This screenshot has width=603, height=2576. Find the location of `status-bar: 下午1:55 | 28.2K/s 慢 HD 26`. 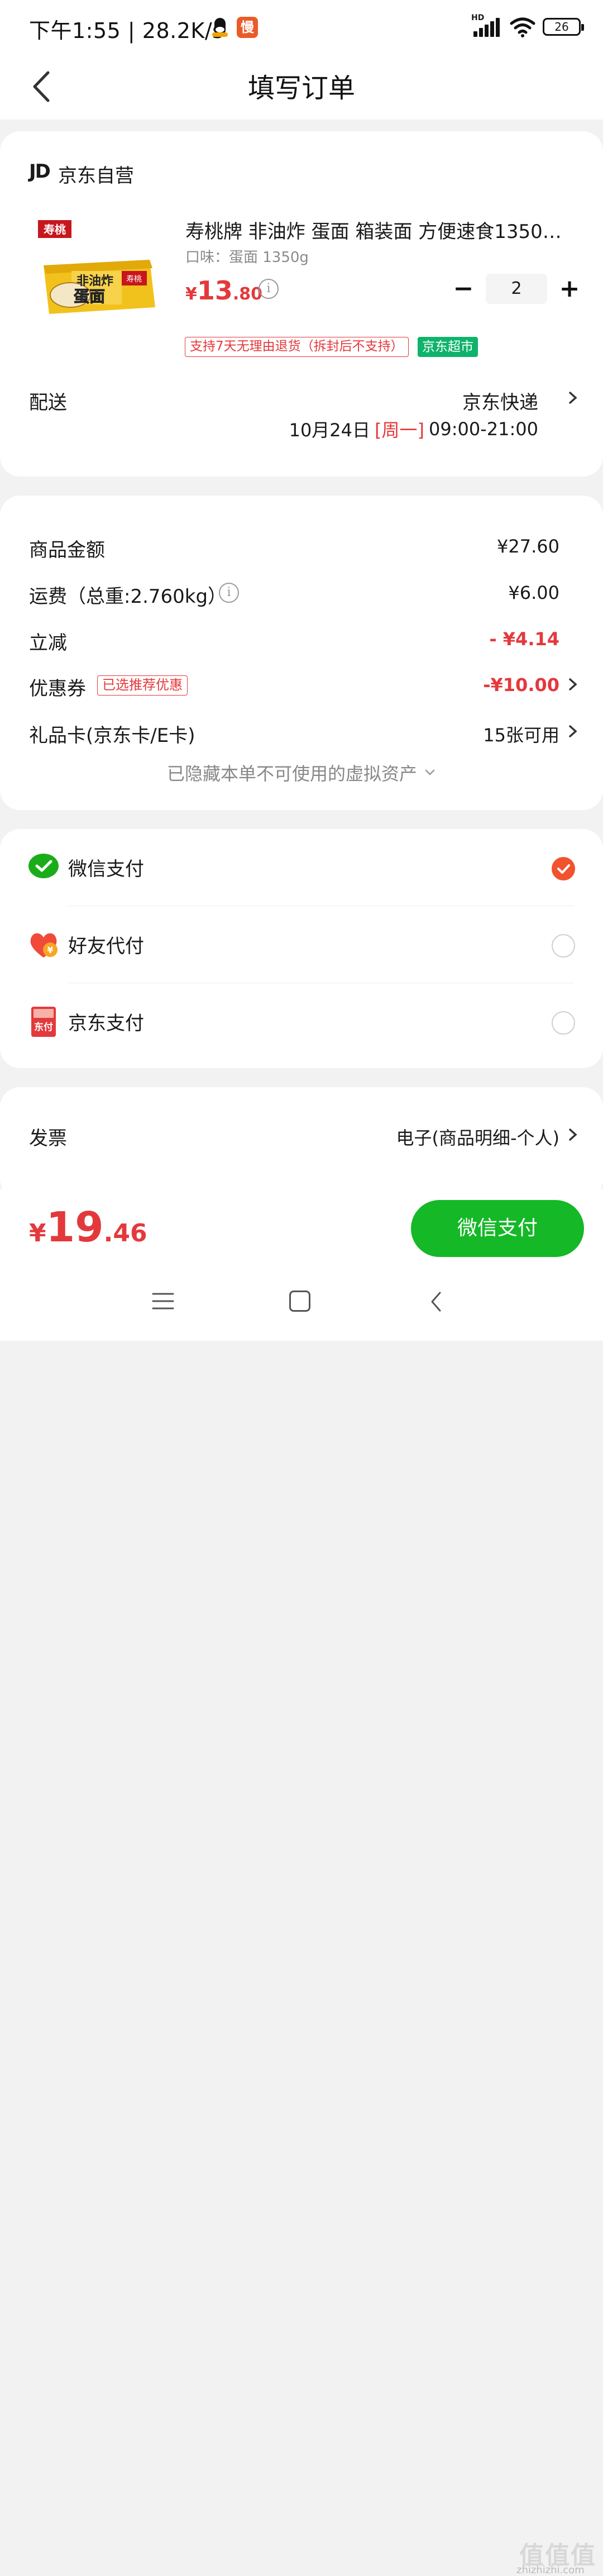

status-bar: 下午1:55 | 28.2K/s 慢 HD 26 is located at coordinates (301, 27).